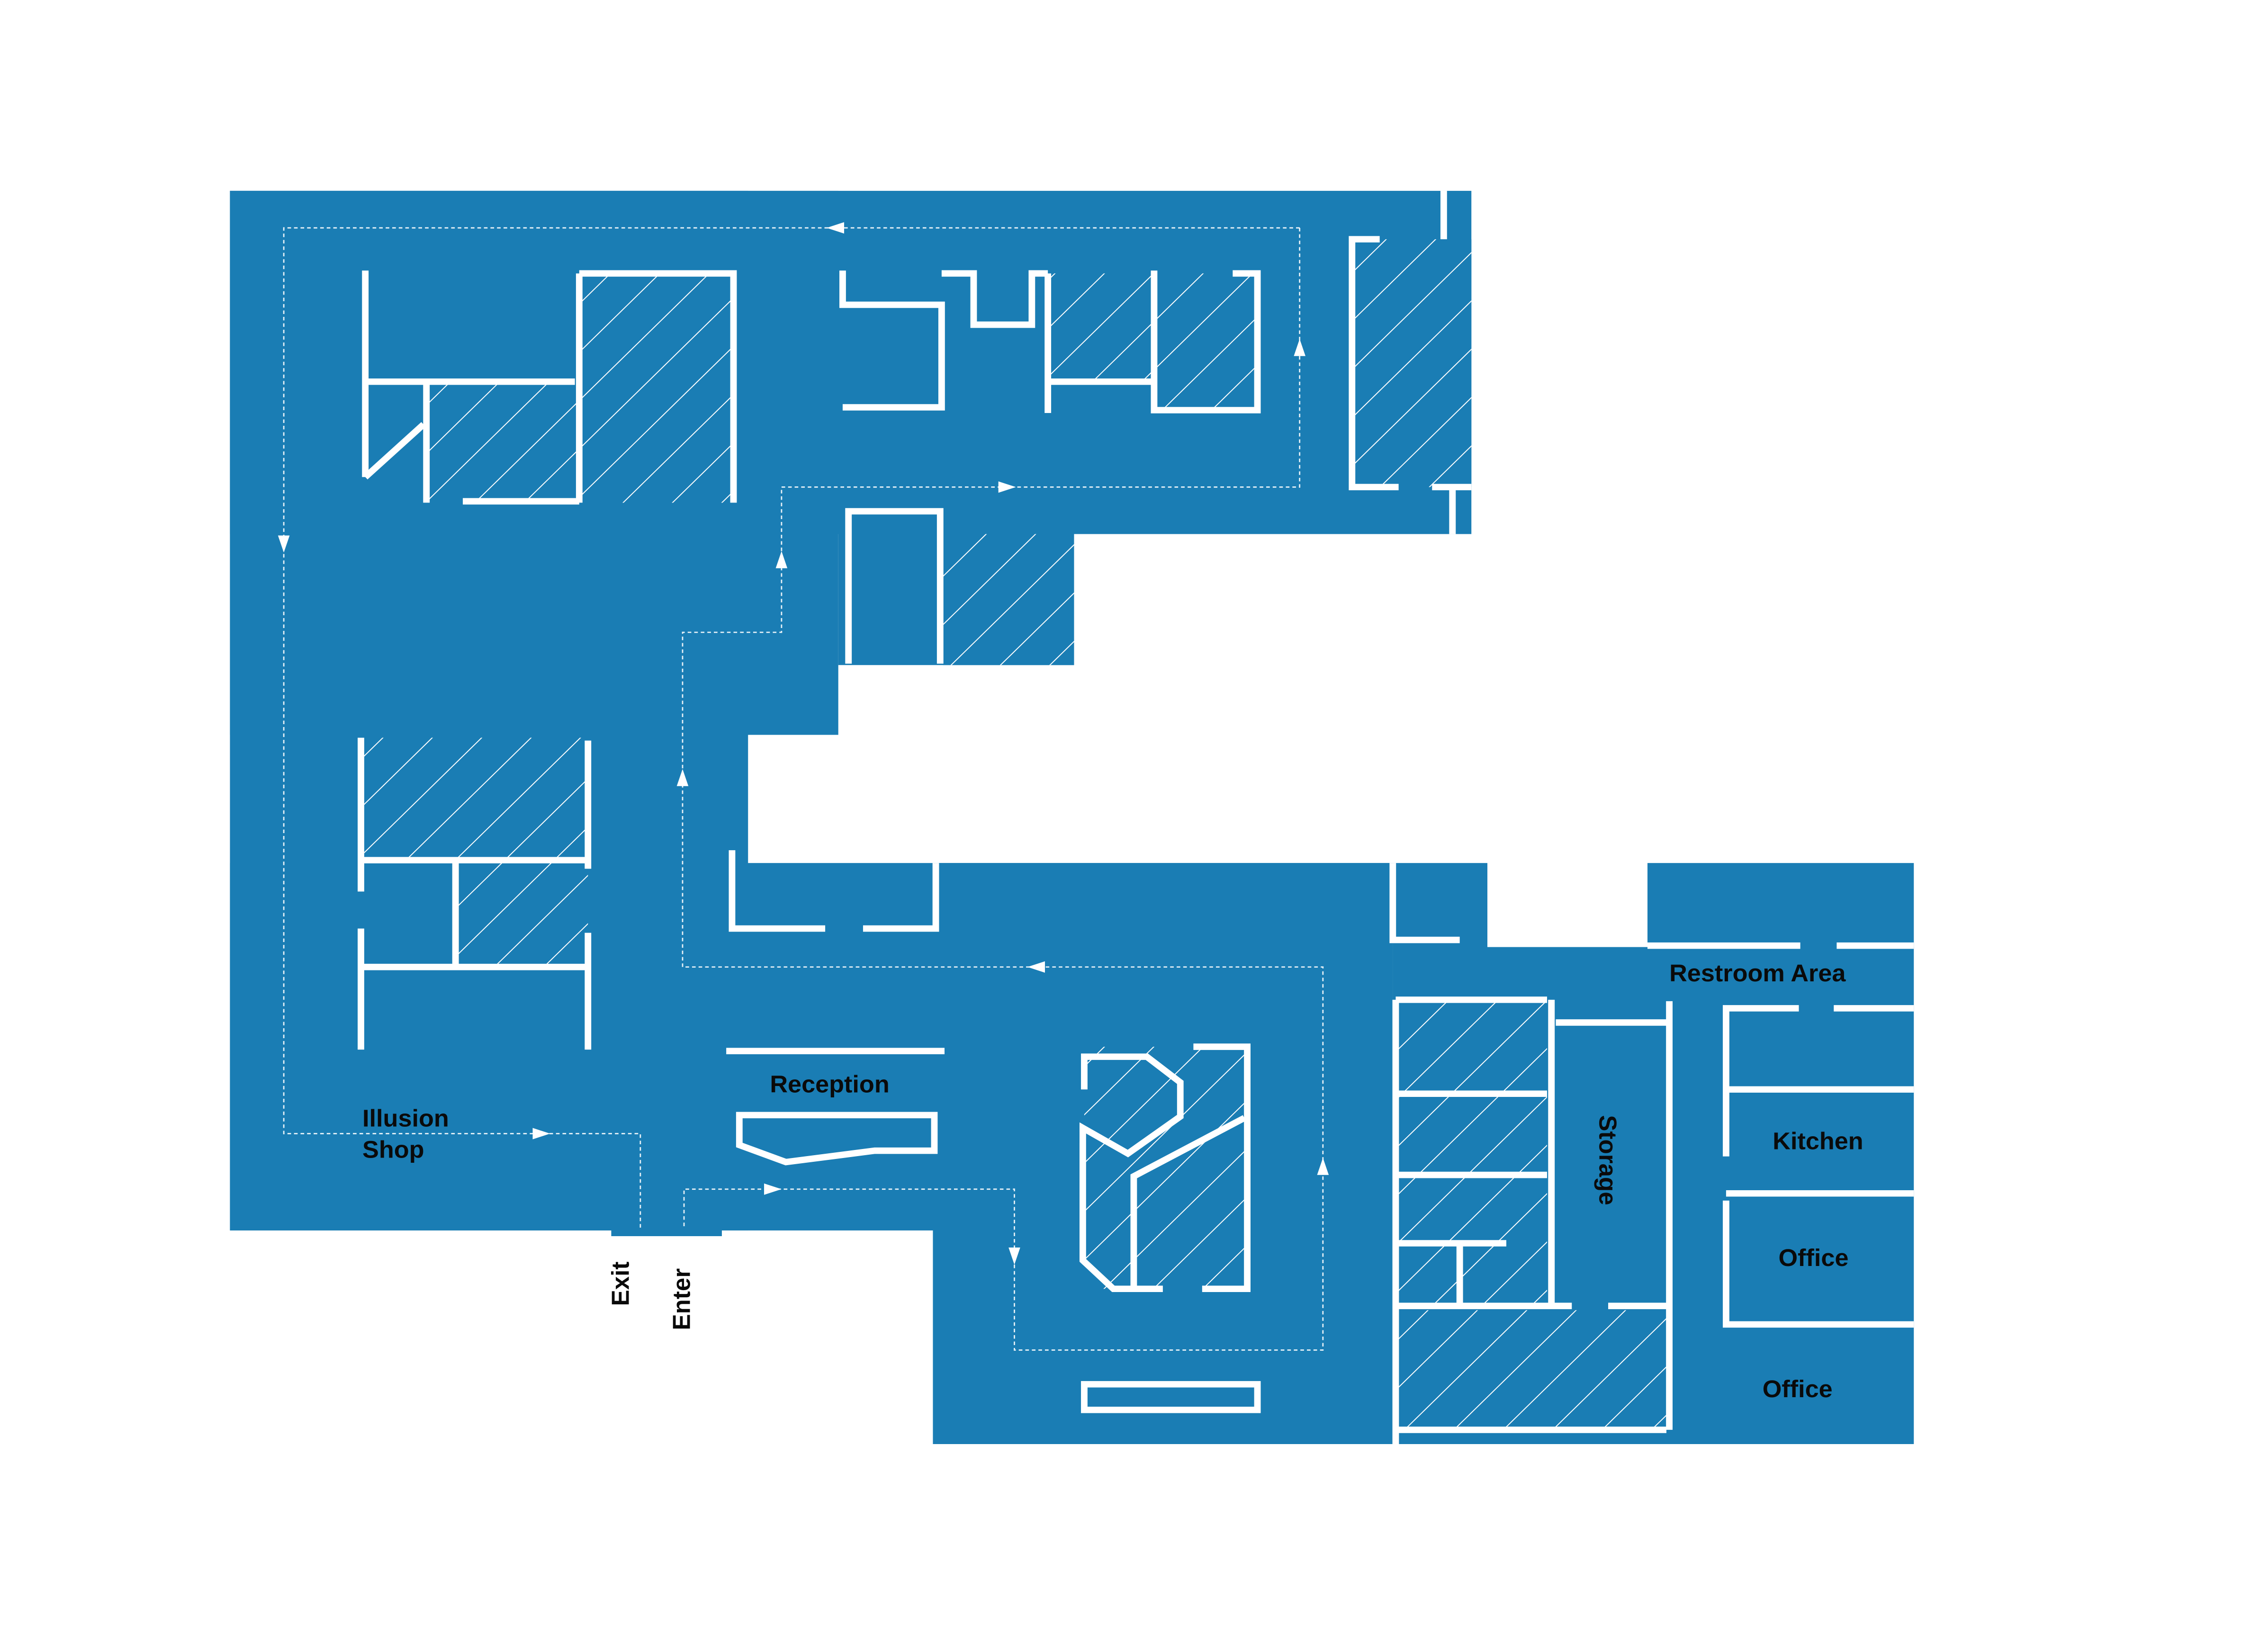 The height and width of the screenshot is (1652, 2250). I want to click on floor-storage-top, so click(1440, 906).